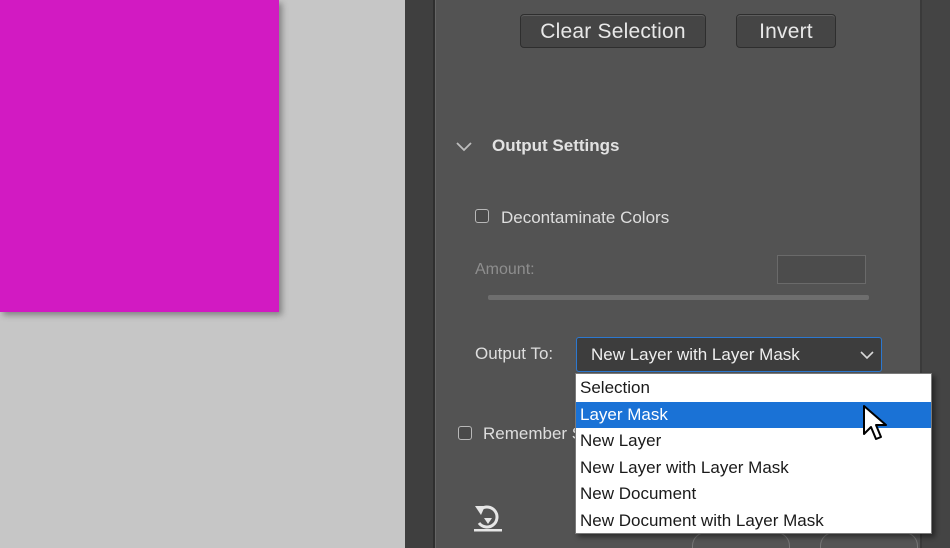  What do you see at coordinates (695, 354) in the screenshot?
I see `output-to-value: New Layer with Layer Mask` at bounding box center [695, 354].